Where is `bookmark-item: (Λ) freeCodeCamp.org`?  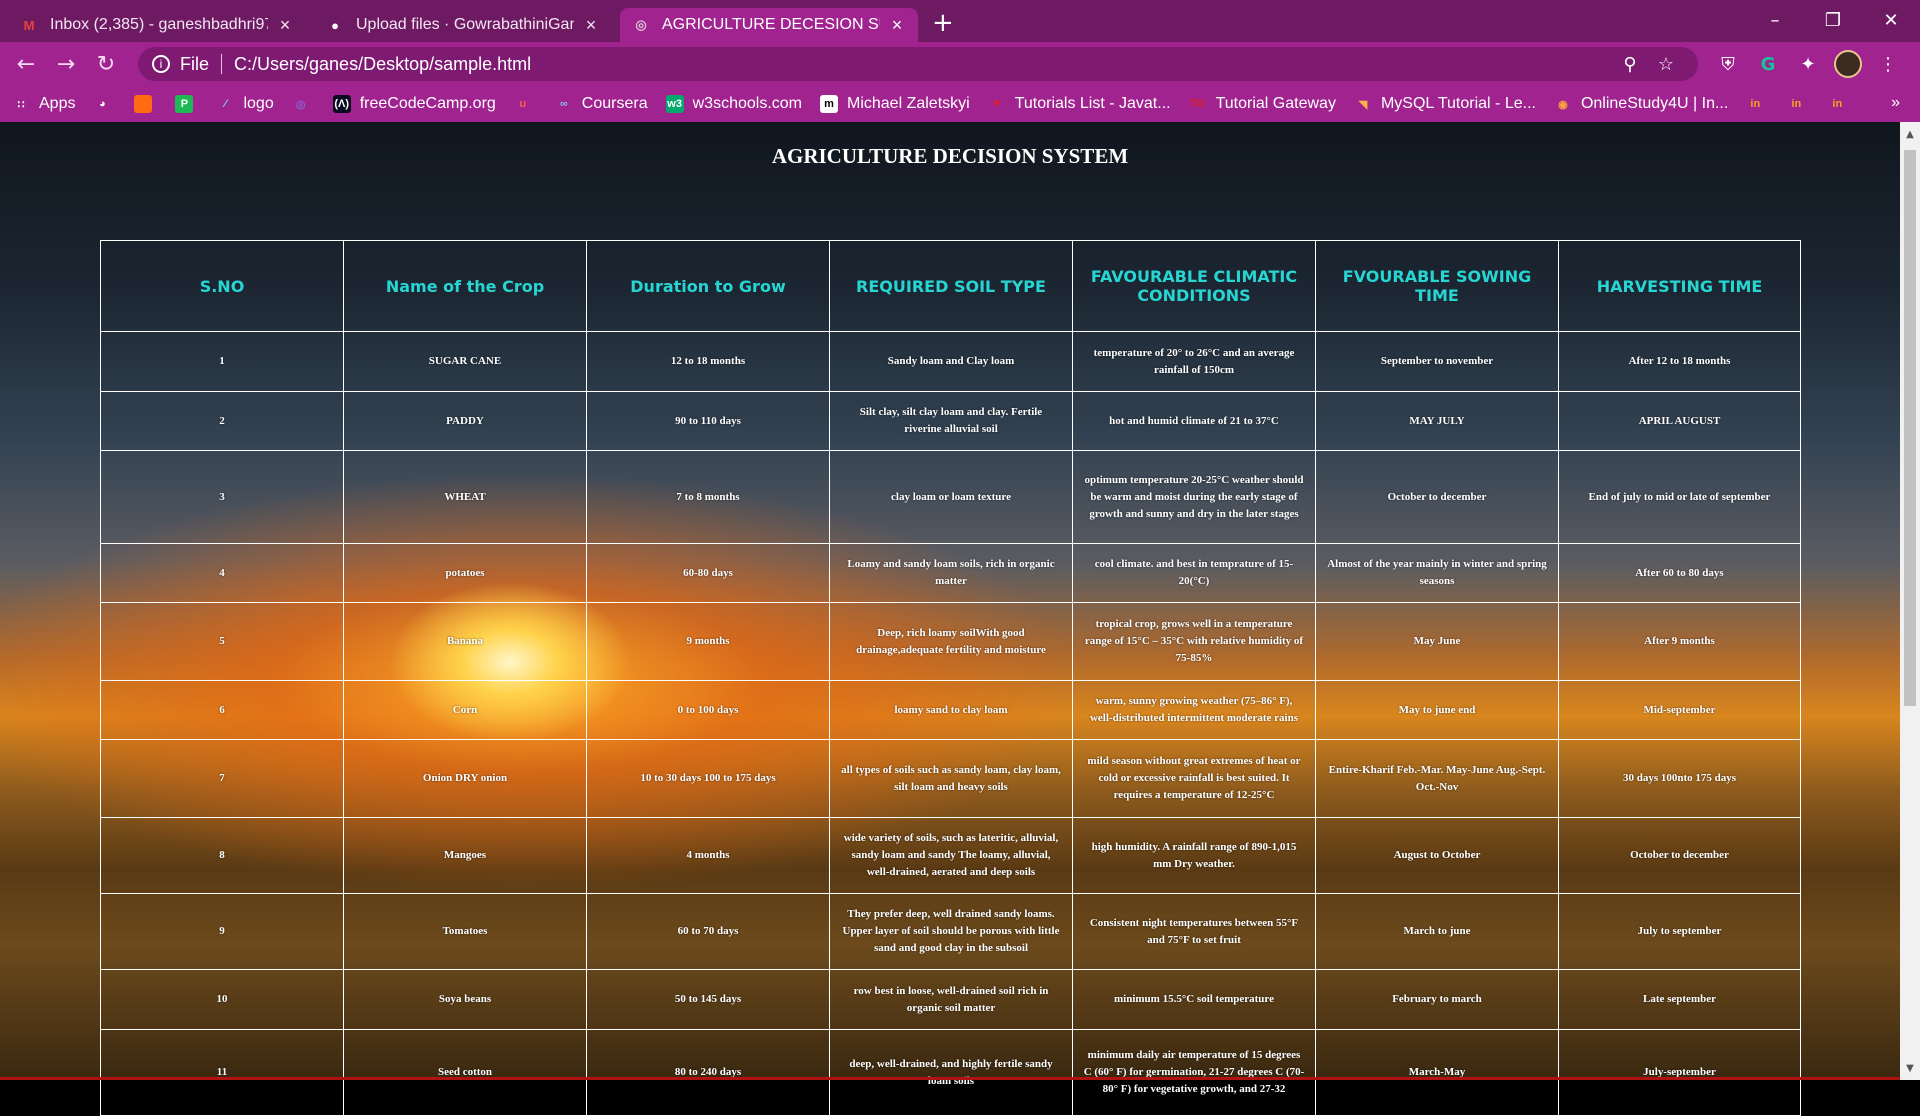 bookmark-item: (Λ) freeCodeCamp.org is located at coordinates (414, 104).